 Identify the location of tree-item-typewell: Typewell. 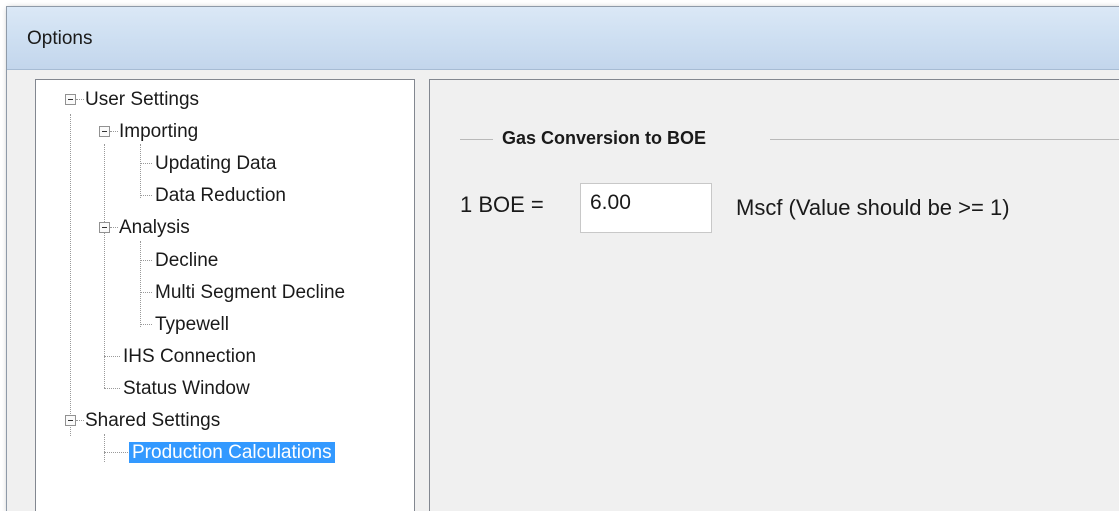
(192, 325).